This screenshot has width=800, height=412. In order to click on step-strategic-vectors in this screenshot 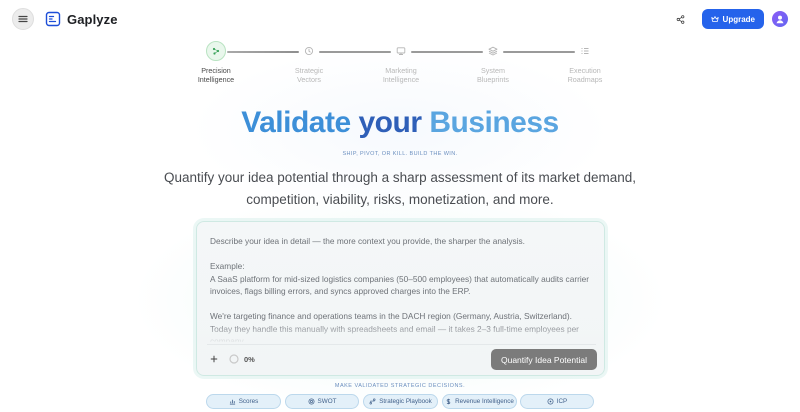, I will do `click(309, 51)`.